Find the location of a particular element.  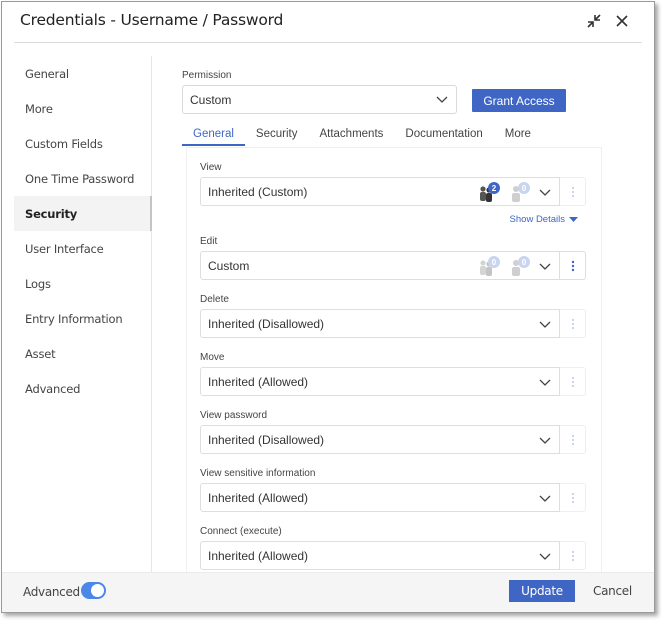

field-label: Connect (execute) is located at coordinates (241, 531).